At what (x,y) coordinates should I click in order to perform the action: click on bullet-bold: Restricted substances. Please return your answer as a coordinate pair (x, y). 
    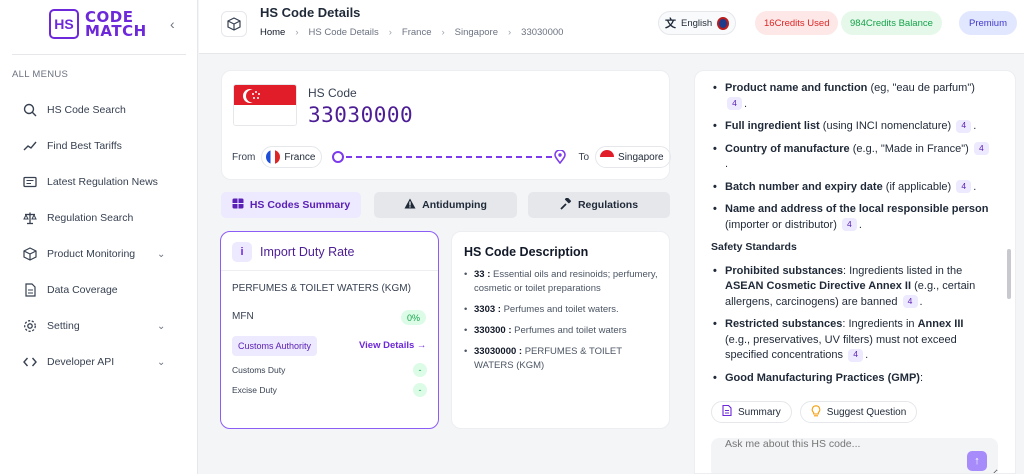
    Looking at the image, I should click on (784, 324).